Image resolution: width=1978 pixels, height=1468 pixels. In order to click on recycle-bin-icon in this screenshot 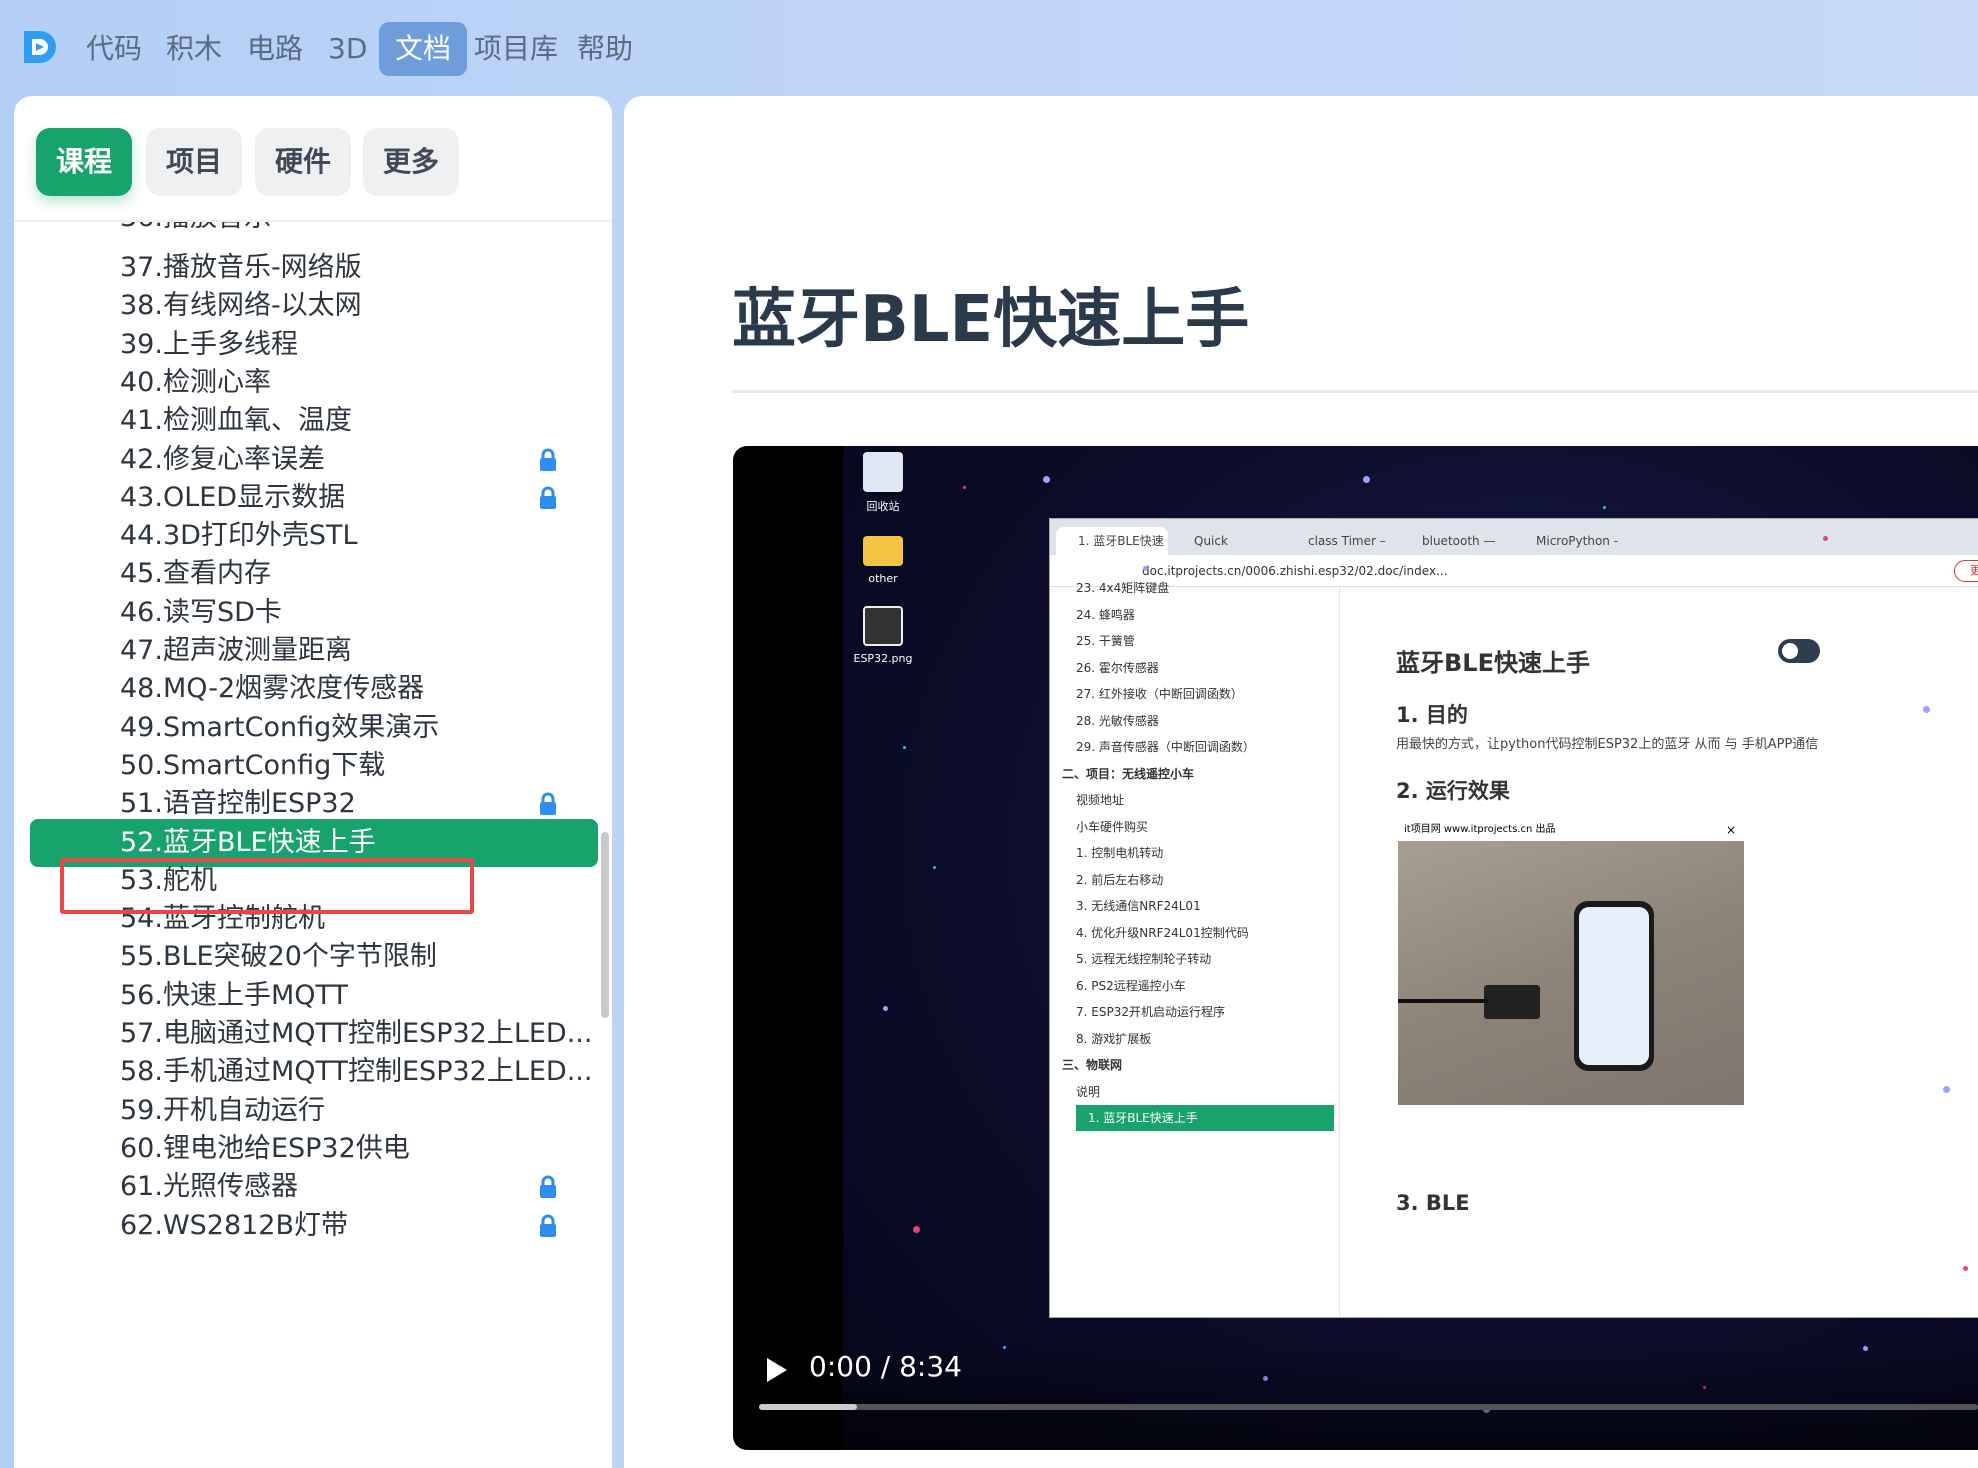, I will do `click(883, 472)`.